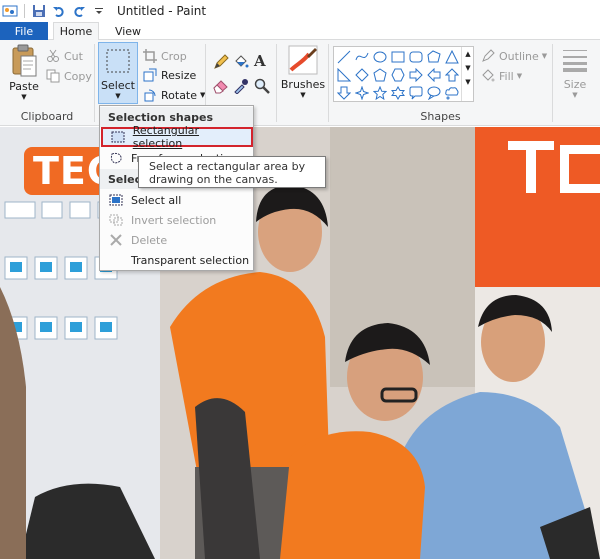 The width and height of the screenshot is (600, 559). What do you see at coordinates (213, 179) in the screenshot?
I see `tooltip-line-2: drawing on the canvas.` at bounding box center [213, 179].